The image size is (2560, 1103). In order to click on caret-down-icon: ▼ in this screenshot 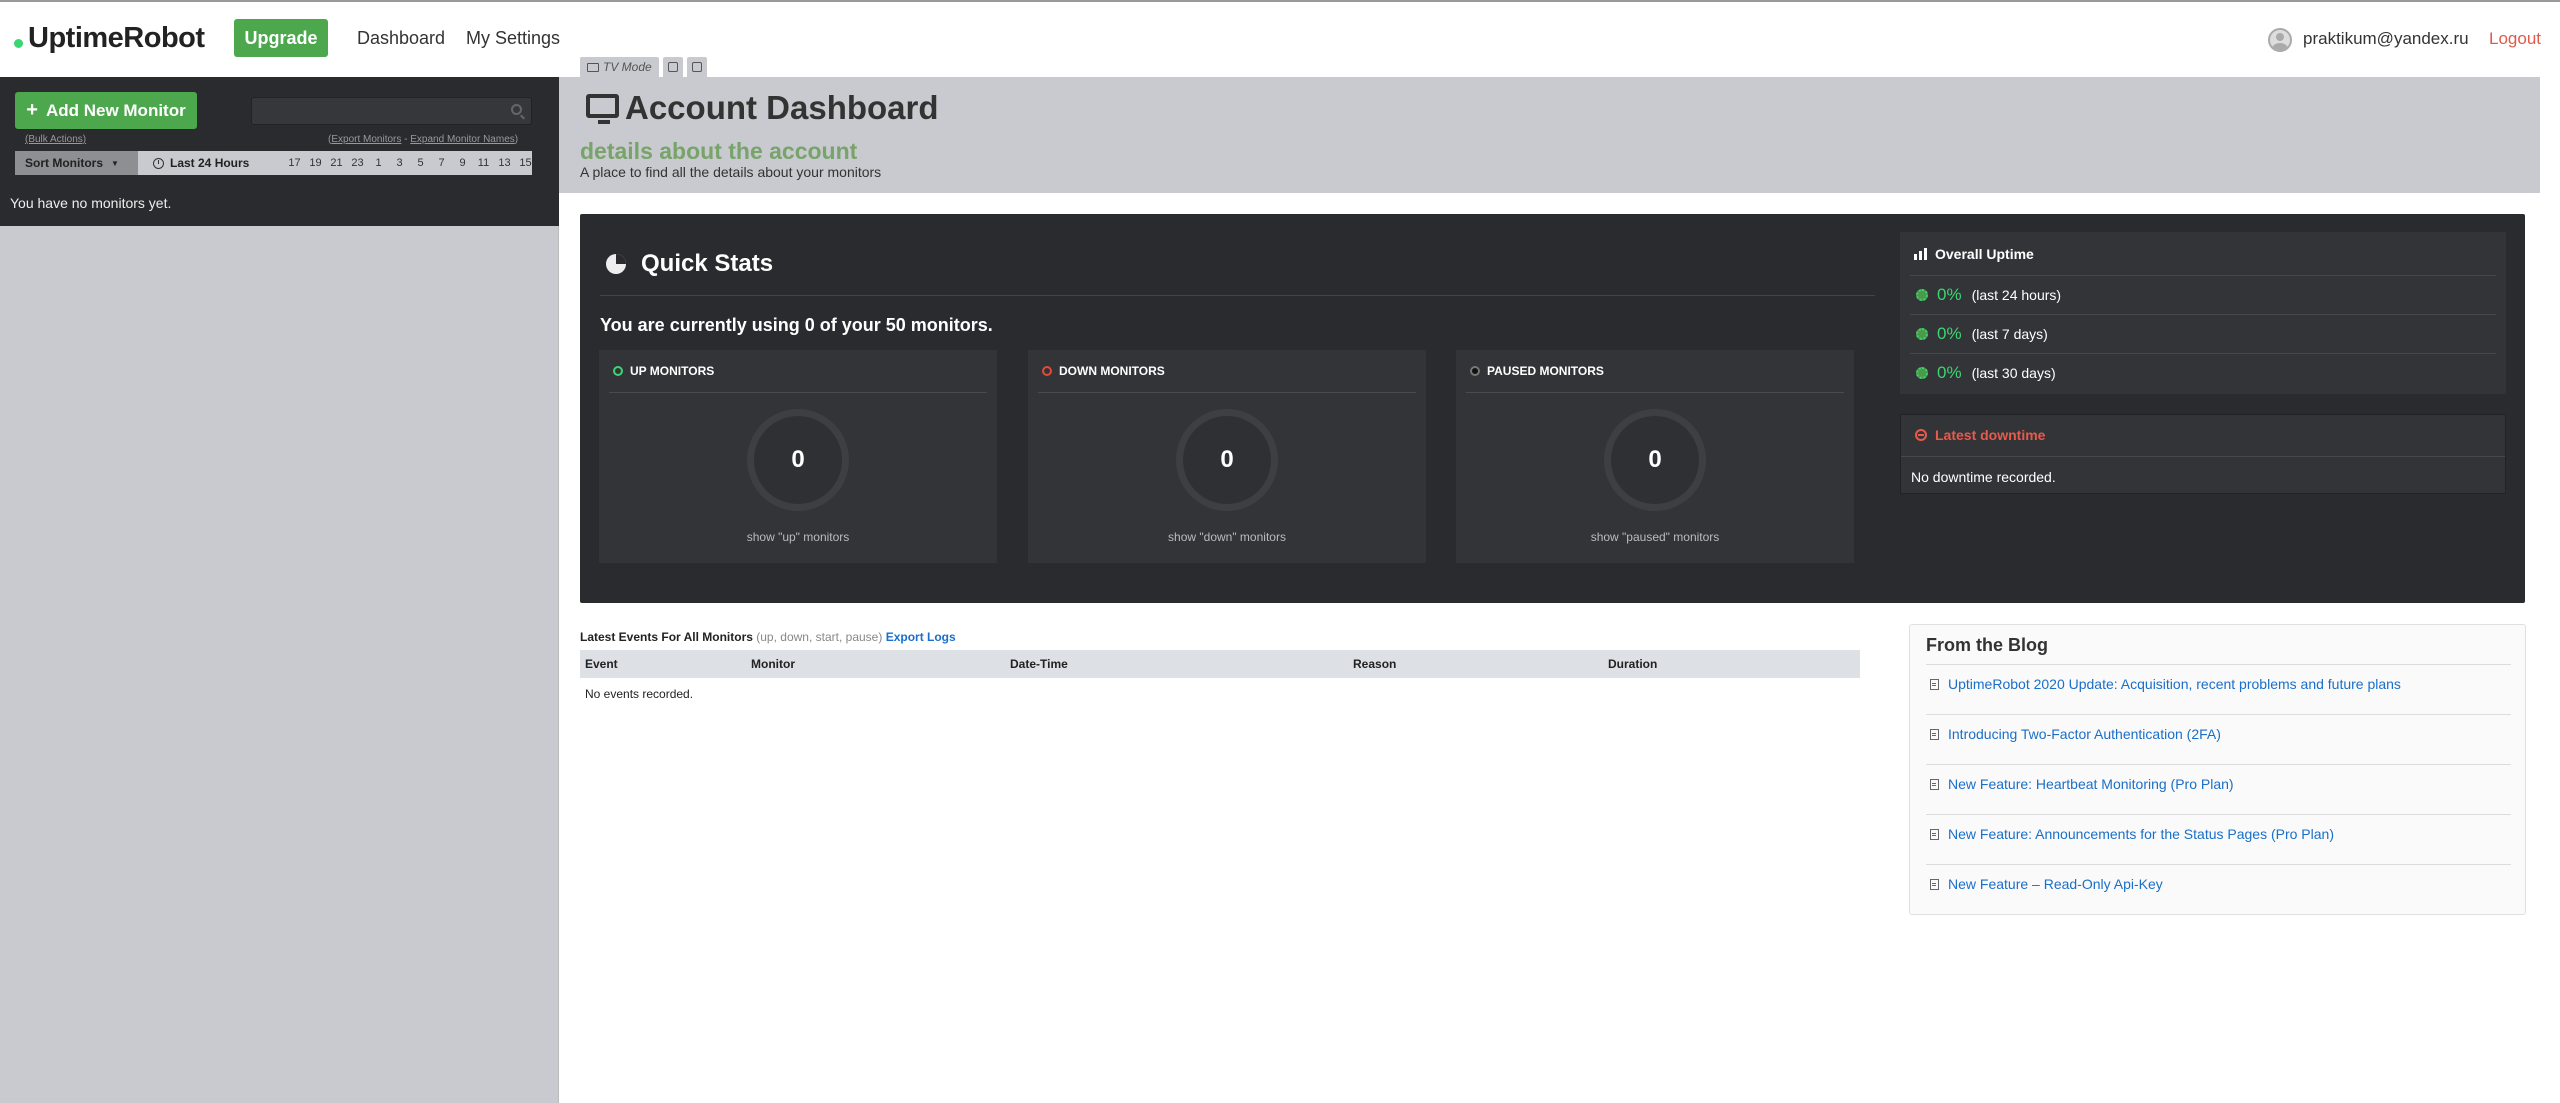, I will do `click(115, 163)`.